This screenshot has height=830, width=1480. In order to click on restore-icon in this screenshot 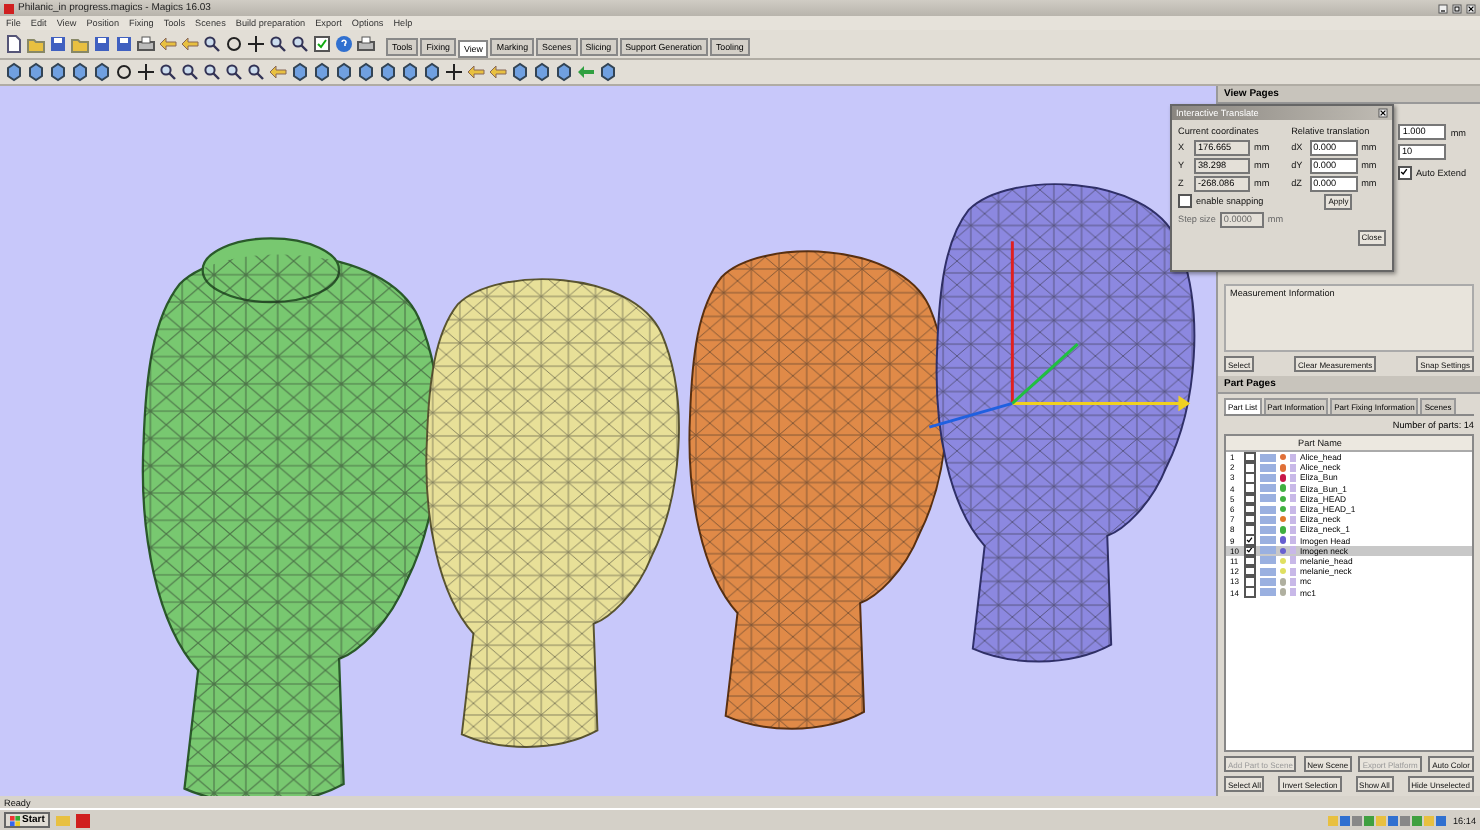, I will do `click(1457, 8)`.